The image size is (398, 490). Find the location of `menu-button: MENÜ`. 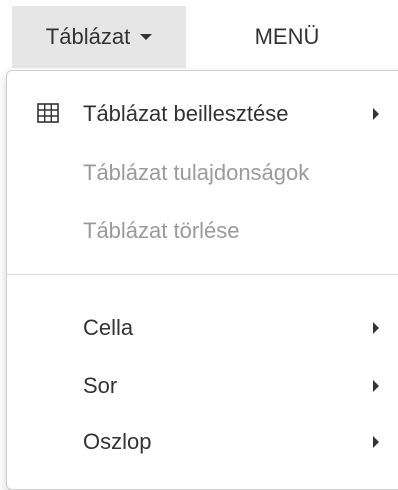

menu-button: MENÜ is located at coordinates (287, 37).